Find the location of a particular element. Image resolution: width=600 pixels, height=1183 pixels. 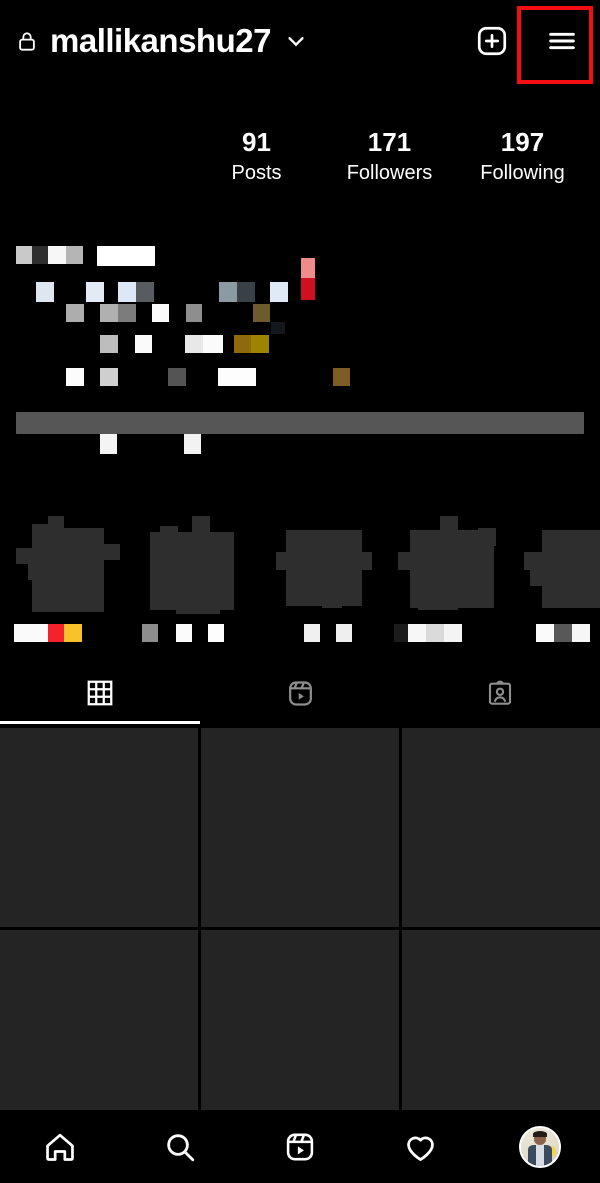

avatar-shirt is located at coordinates (540, 1155).